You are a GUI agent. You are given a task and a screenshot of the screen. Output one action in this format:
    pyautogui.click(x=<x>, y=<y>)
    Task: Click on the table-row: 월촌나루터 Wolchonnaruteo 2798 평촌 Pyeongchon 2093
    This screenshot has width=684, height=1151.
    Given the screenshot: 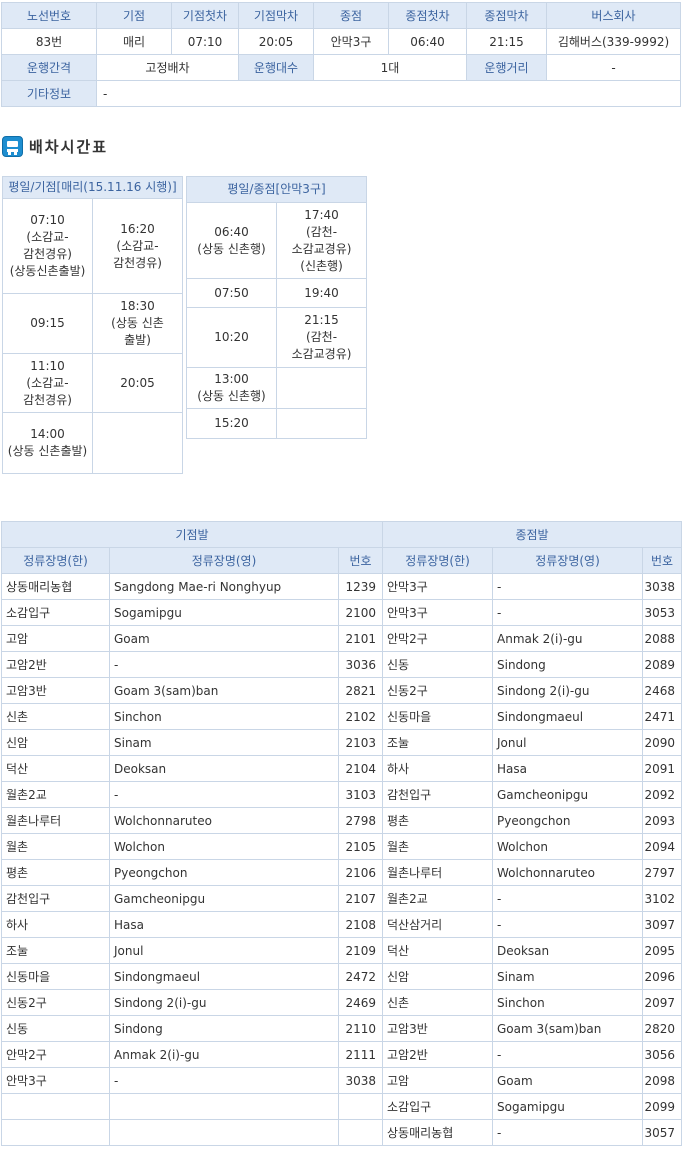 What is the action you would take?
    pyautogui.click(x=341, y=820)
    